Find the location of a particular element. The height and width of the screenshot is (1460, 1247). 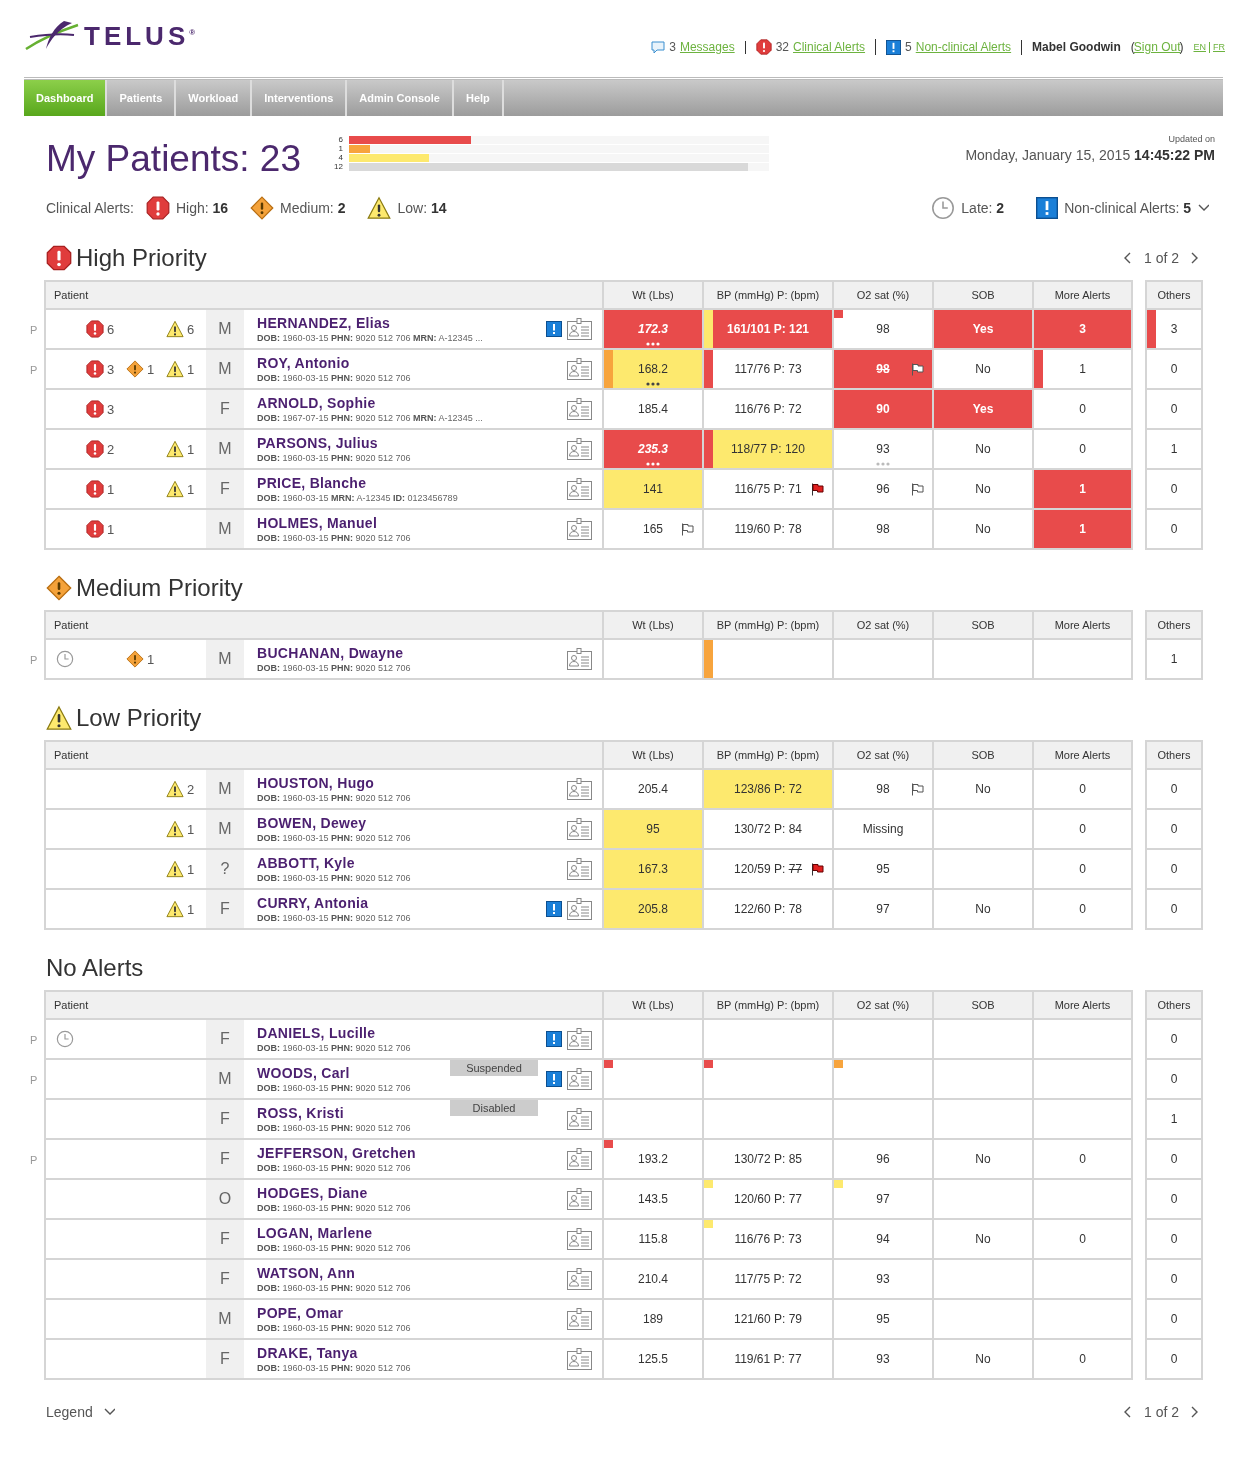

patient-name: POPE, Omar is located at coordinates (300, 1313).